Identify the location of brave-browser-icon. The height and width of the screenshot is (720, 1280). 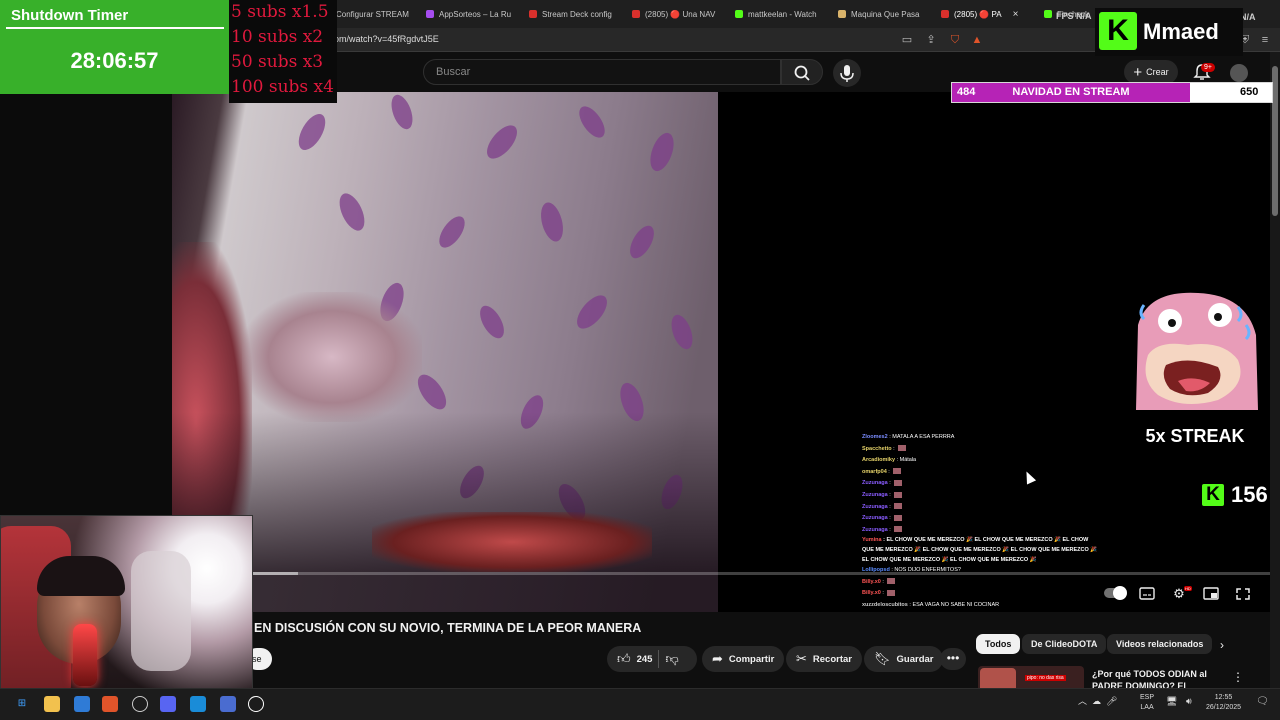
(110, 704).